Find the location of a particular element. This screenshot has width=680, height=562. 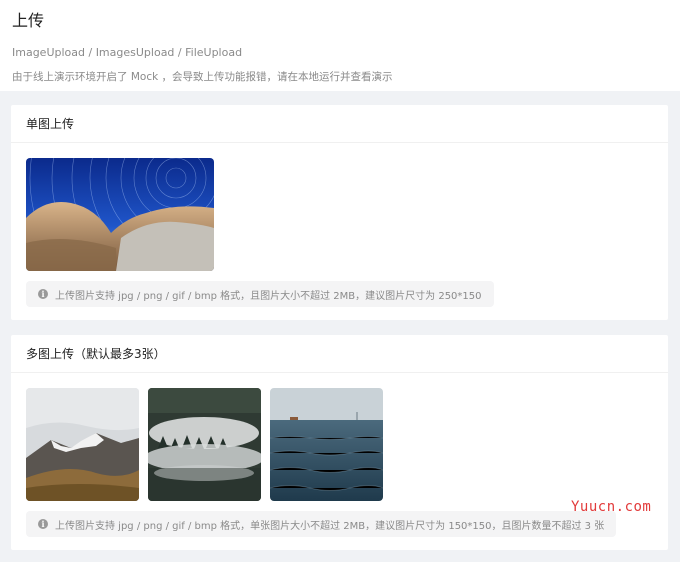

page-note: 由于线上演示环境开启了 Mock ，会导致上传功能报错，请在本地运行并查看演示 is located at coordinates (202, 77).